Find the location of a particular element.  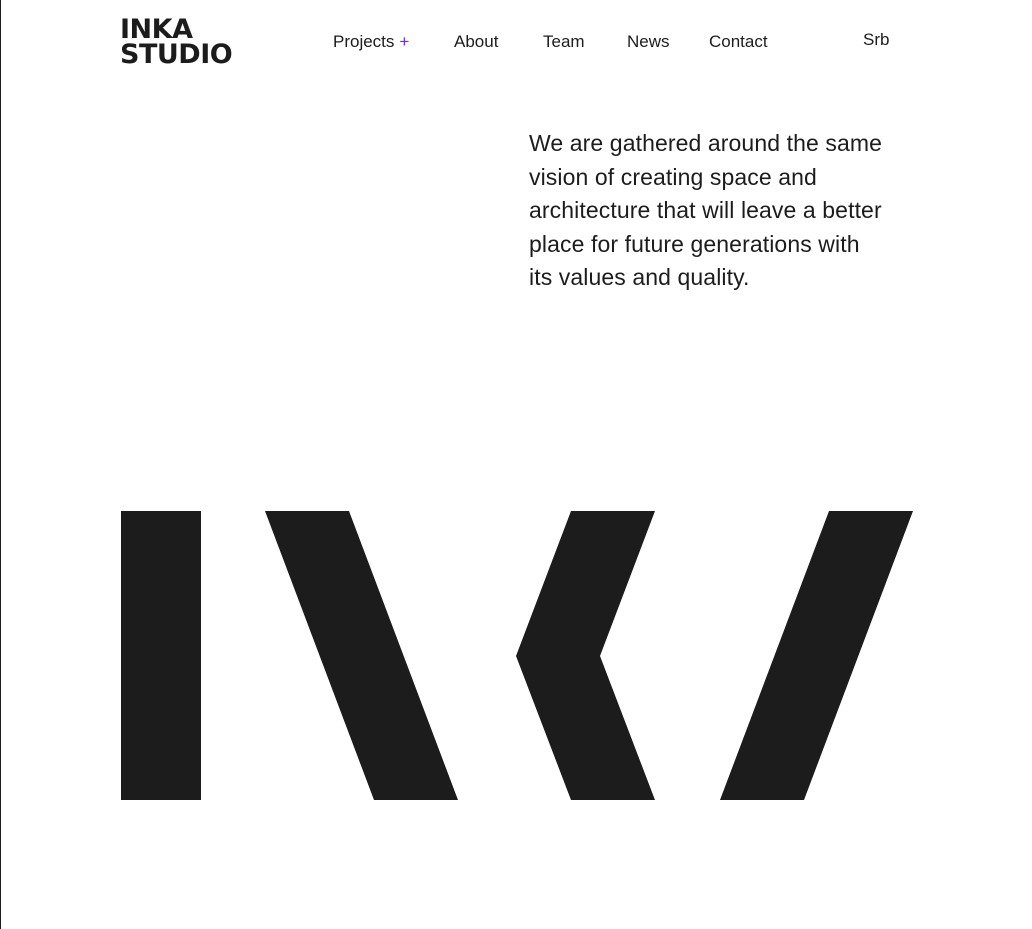

mark-forward-slash is located at coordinates (816, 655).